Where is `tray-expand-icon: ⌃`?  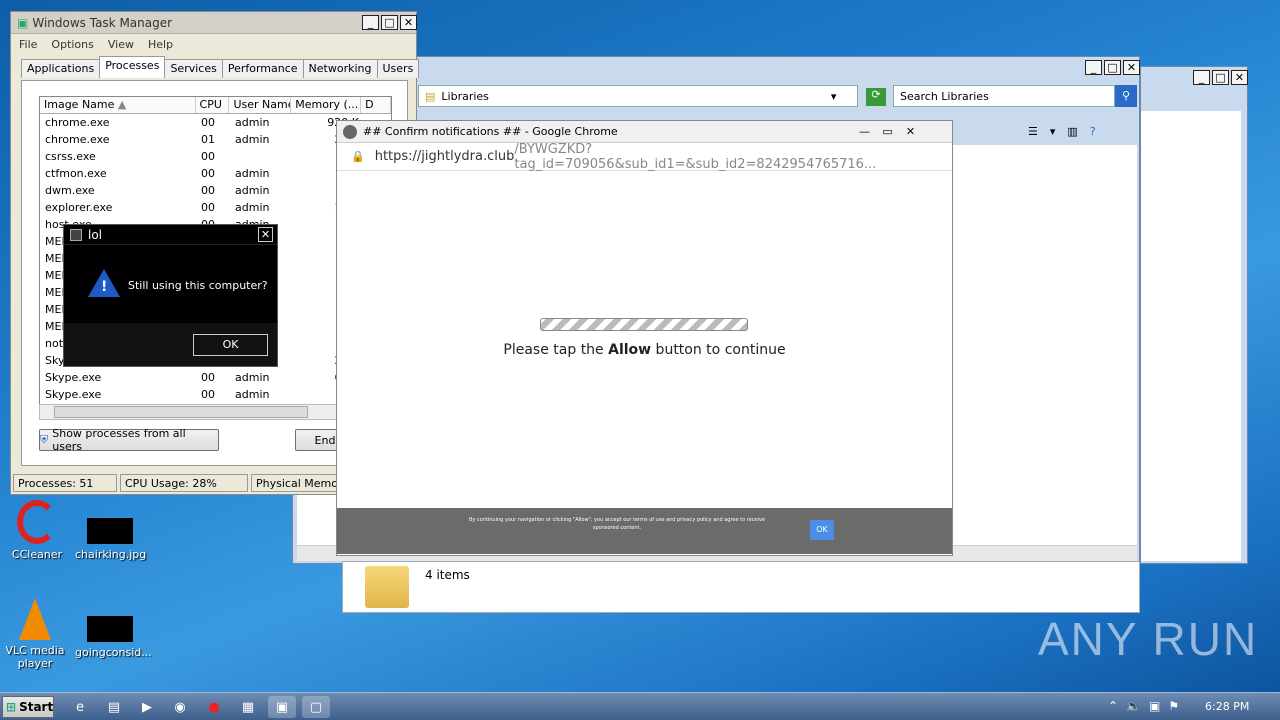
tray-expand-icon: ⌃ is located at coordinates (1113, 706).